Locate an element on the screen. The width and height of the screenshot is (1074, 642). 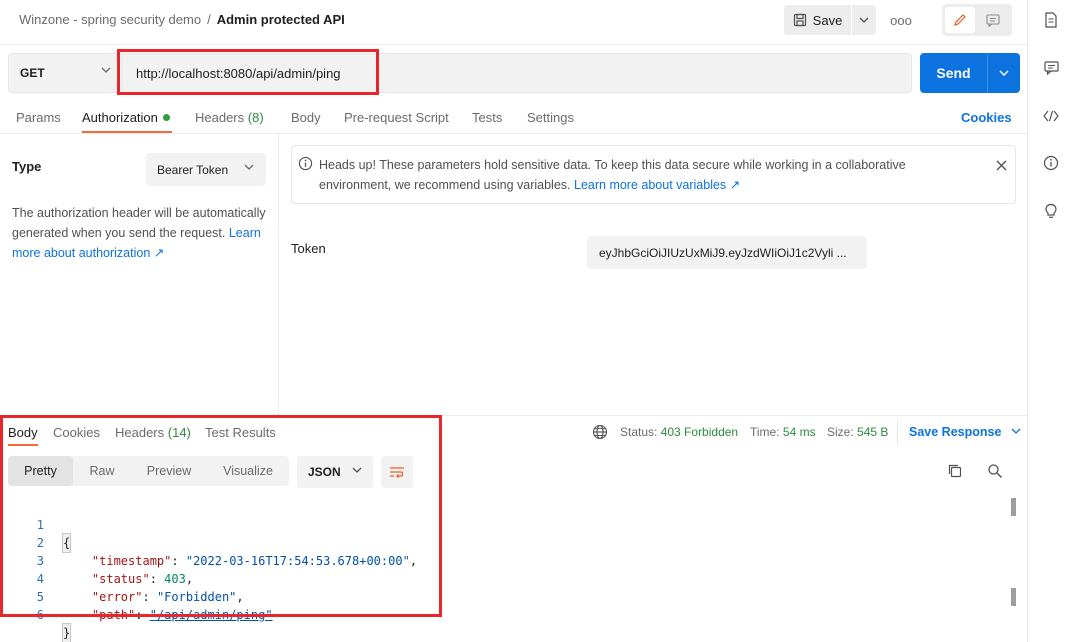
response-status: Status: 403 Forbidden is located at coordinates (679, 432).